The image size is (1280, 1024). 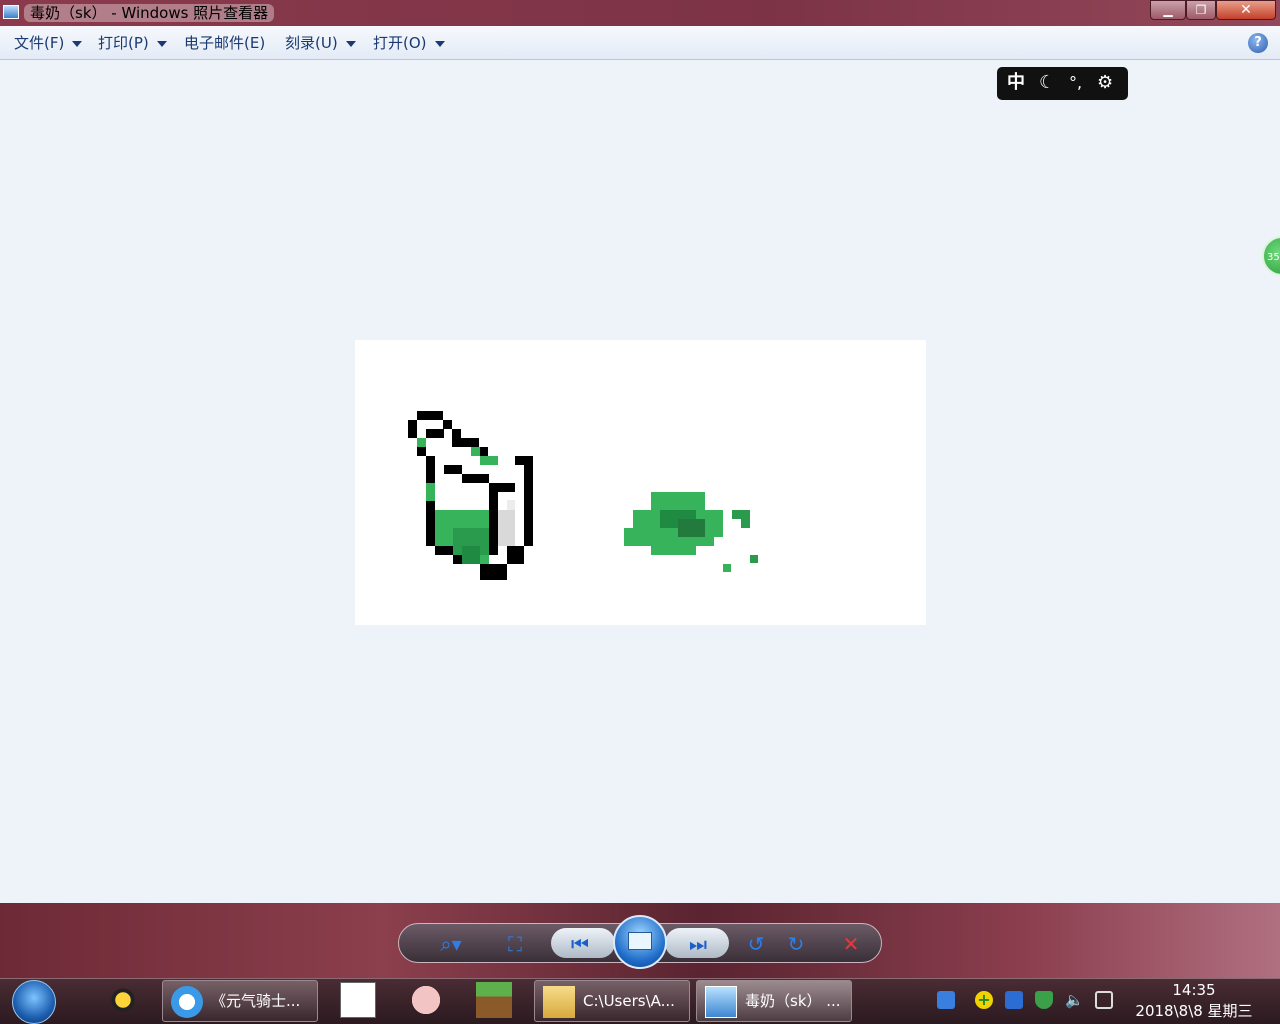 What do you see at coordinates (1258, 43) in the screenshot?
I see `help-icon: ?` at bounding box center [1258, 43].